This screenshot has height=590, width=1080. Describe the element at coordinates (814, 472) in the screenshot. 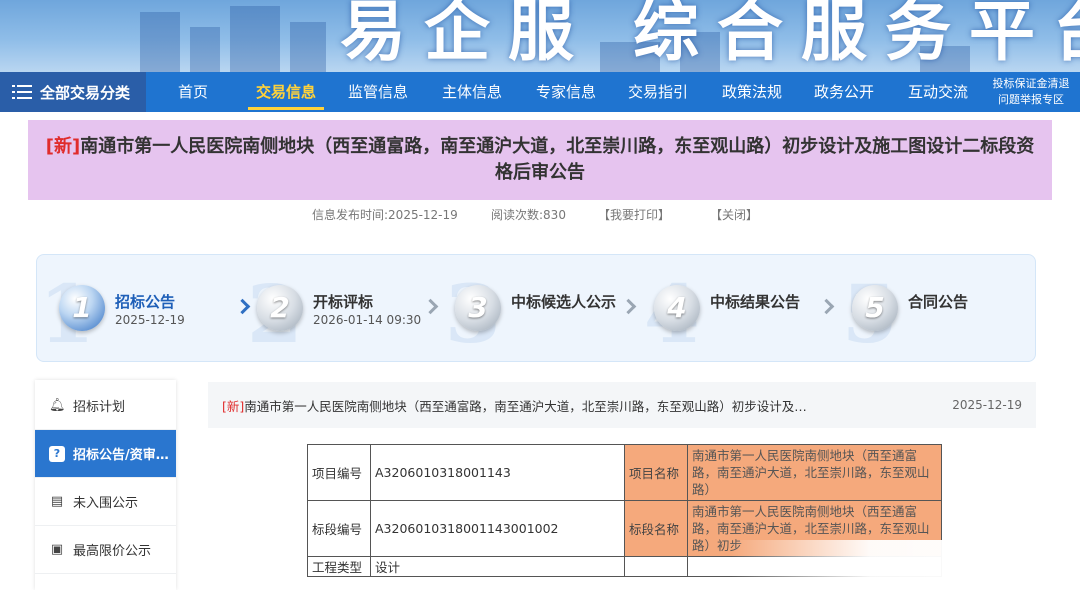

I see `table-cell-value: 南通市第一人民医院南侧地块（西至通富路，南至通沪大道，北至崇川路，东至观山路）` at that location.